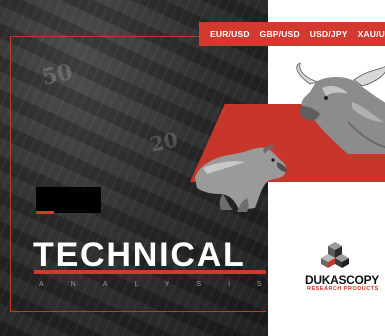  I want to click on currency-tabs-bar: EUR/USD GBP/USD USD/JPY XAU/U, so click(292, 34).